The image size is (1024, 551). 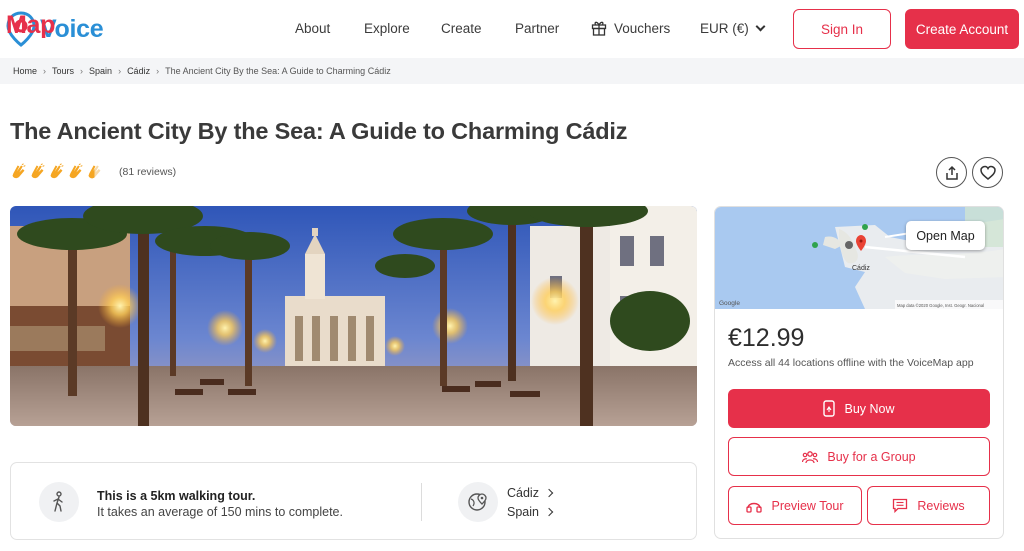 I want to click on breadcrumb-tours: Tours, so click(x=63, y=71).